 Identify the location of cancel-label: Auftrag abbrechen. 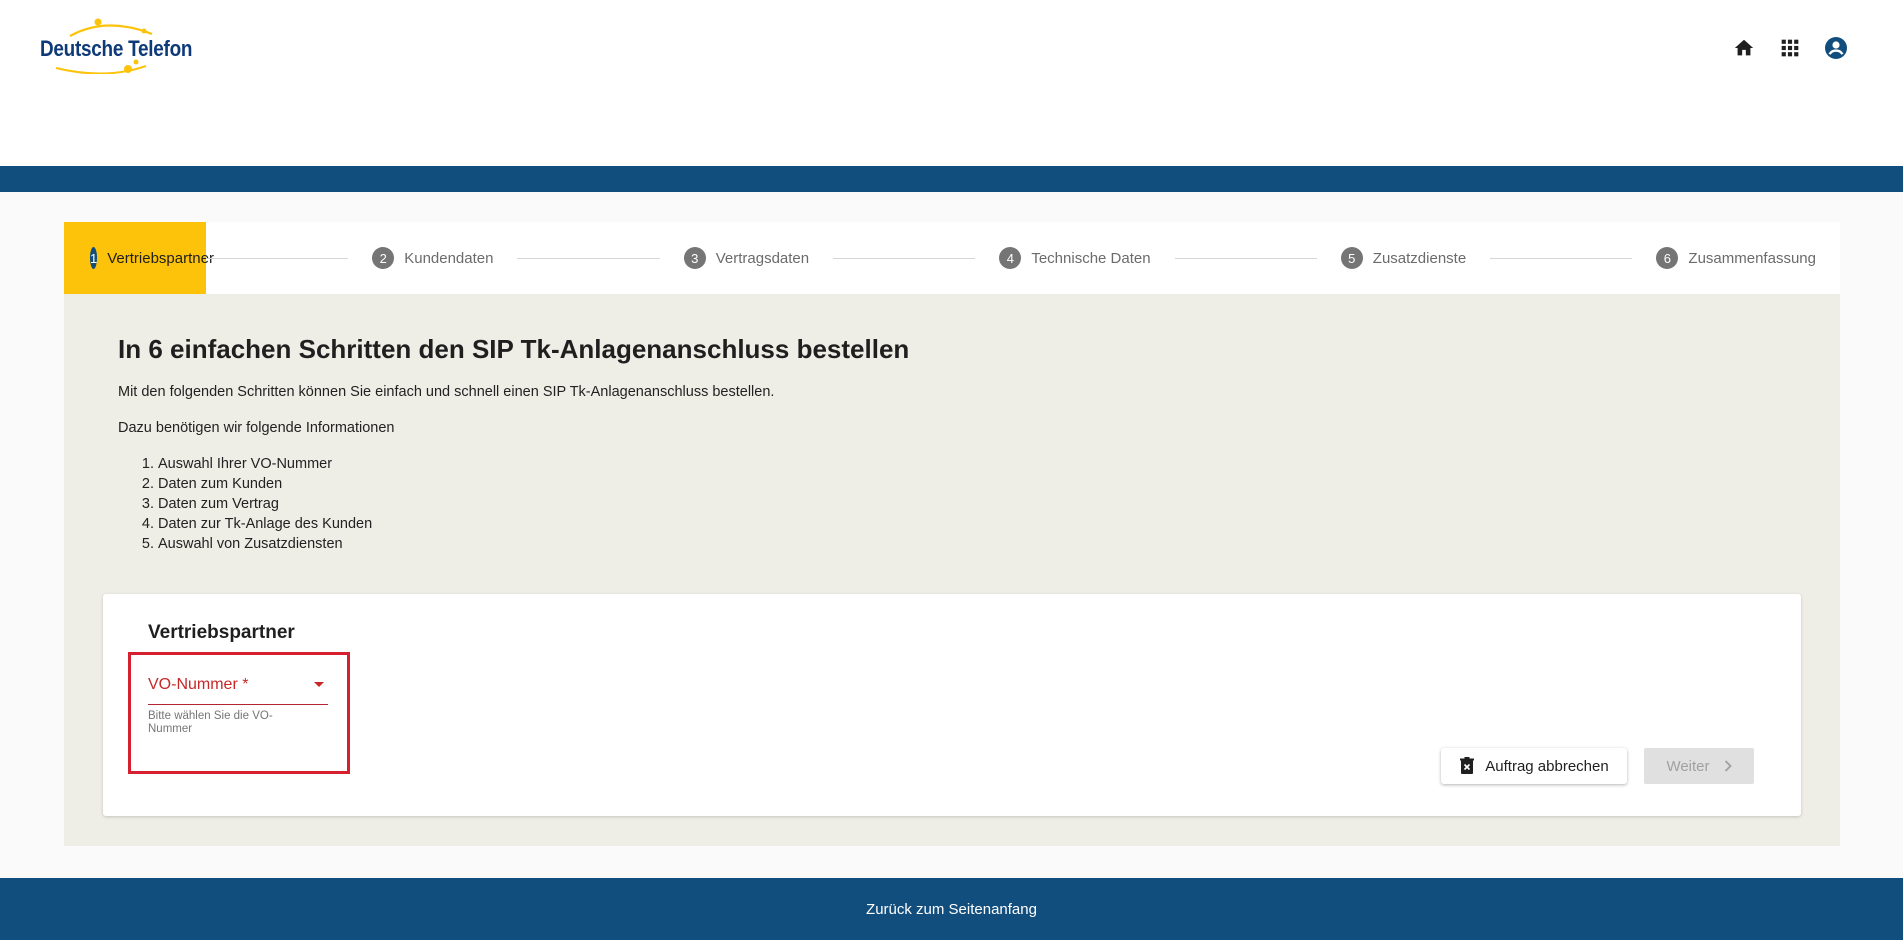
(1547, 766).